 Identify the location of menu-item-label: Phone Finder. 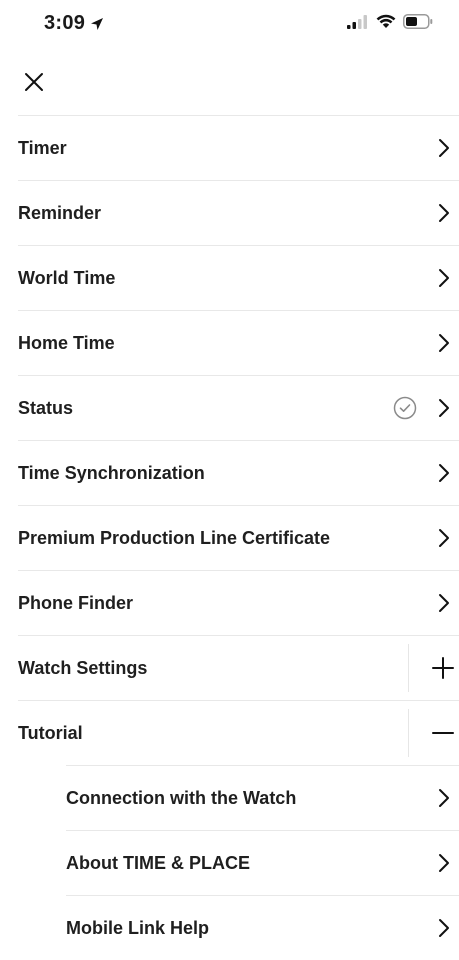
(76, 602).